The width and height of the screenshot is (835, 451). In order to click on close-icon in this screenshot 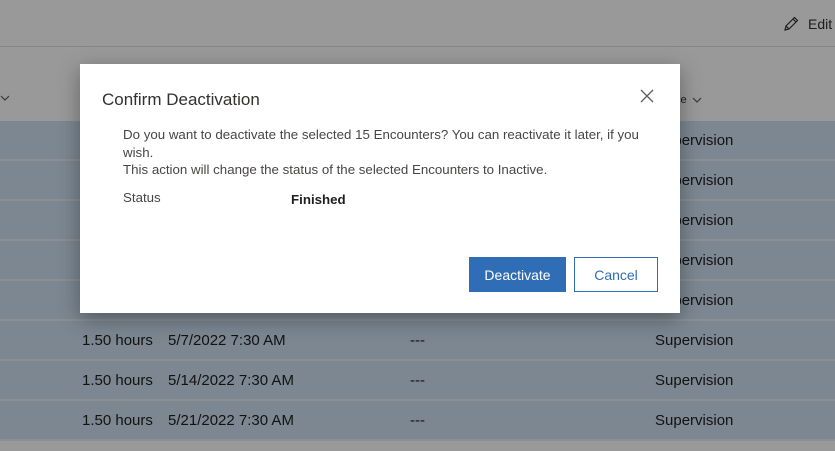, I will do `click(647, 96)`.